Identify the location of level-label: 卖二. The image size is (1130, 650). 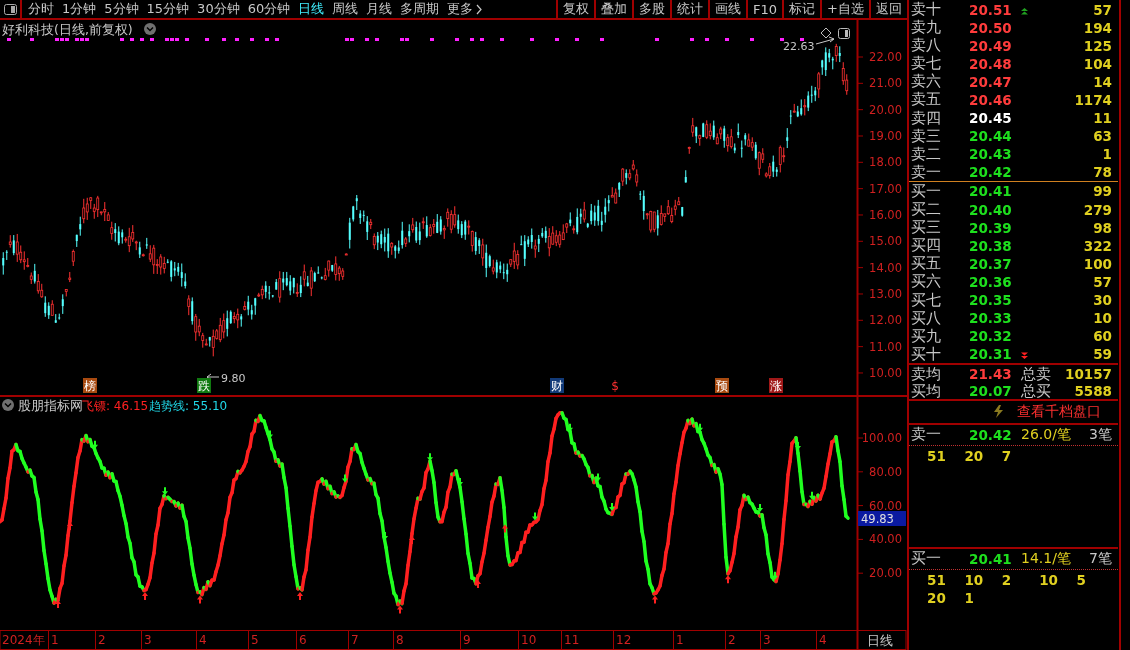
(926, 154).